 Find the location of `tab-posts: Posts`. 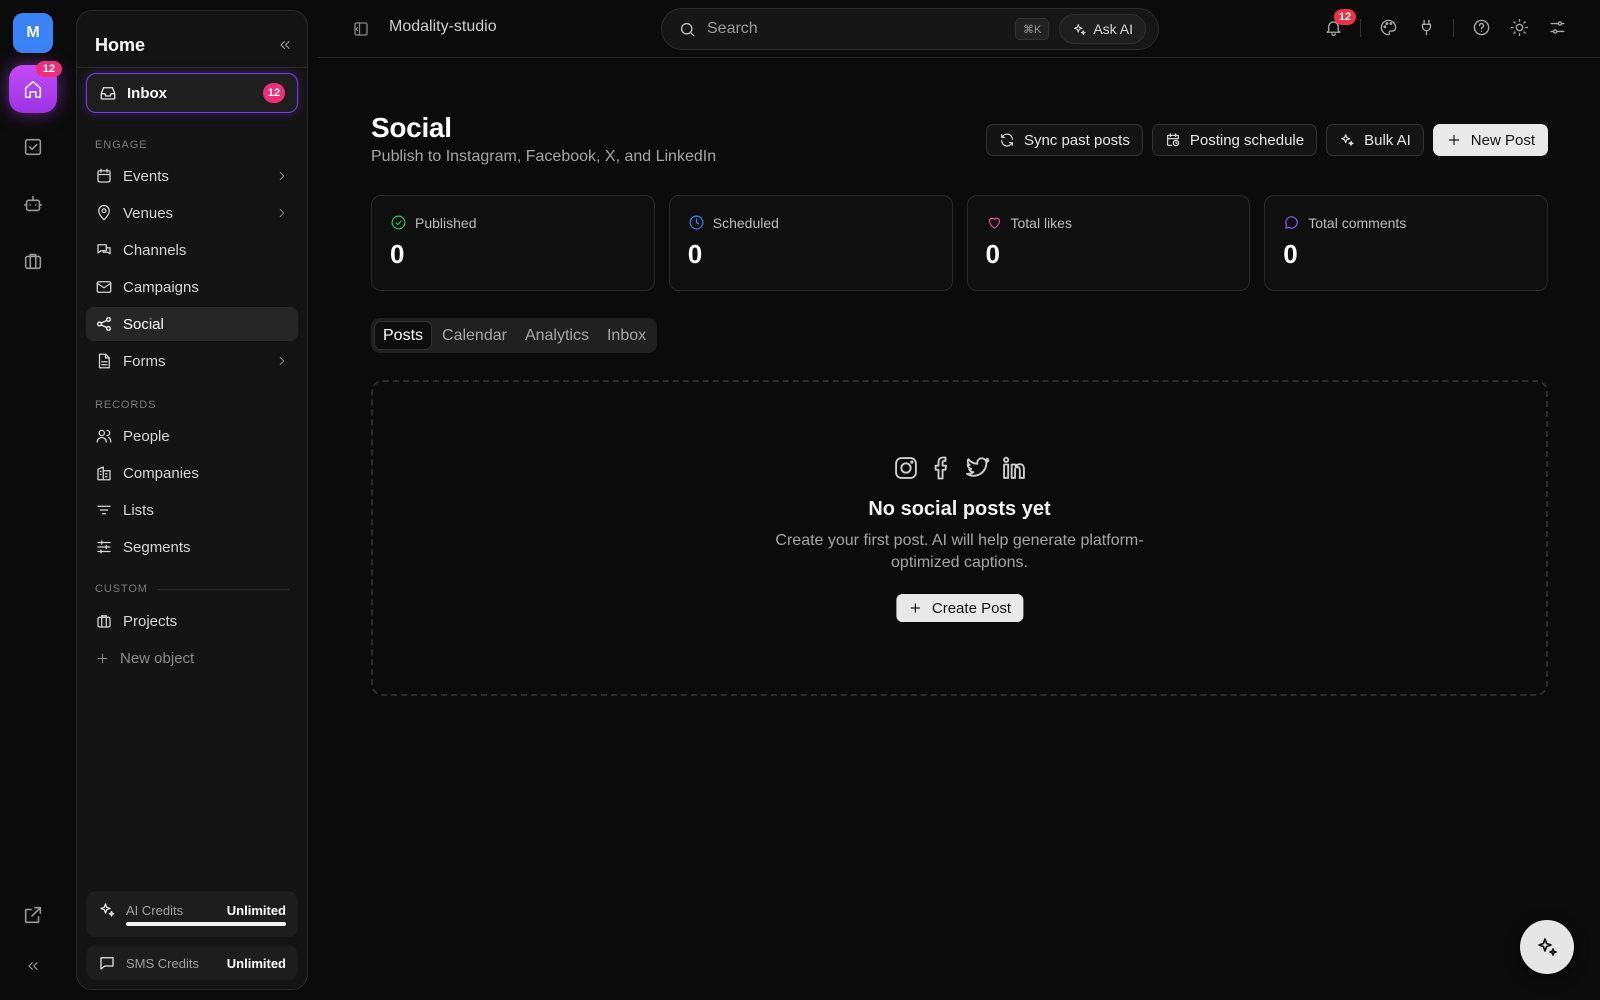

tab-posts: Posts is located at coordinates (403, 335).